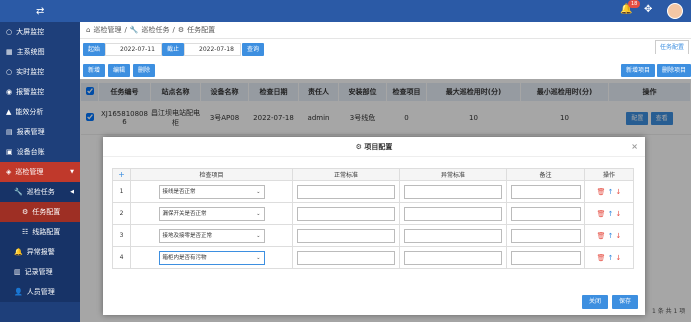  I want to click on route-icon: ☷, so click(25, 232).